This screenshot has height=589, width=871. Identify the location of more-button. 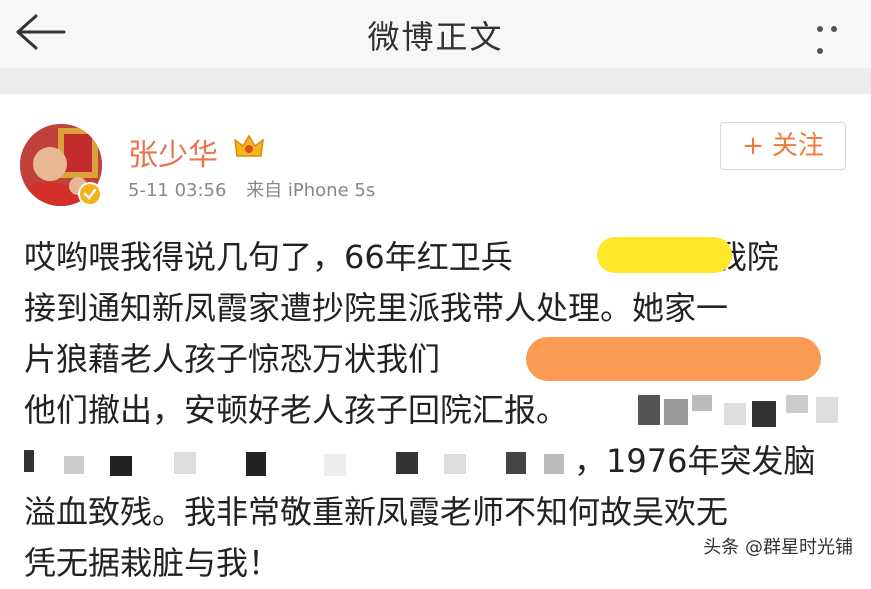
(833, 37).